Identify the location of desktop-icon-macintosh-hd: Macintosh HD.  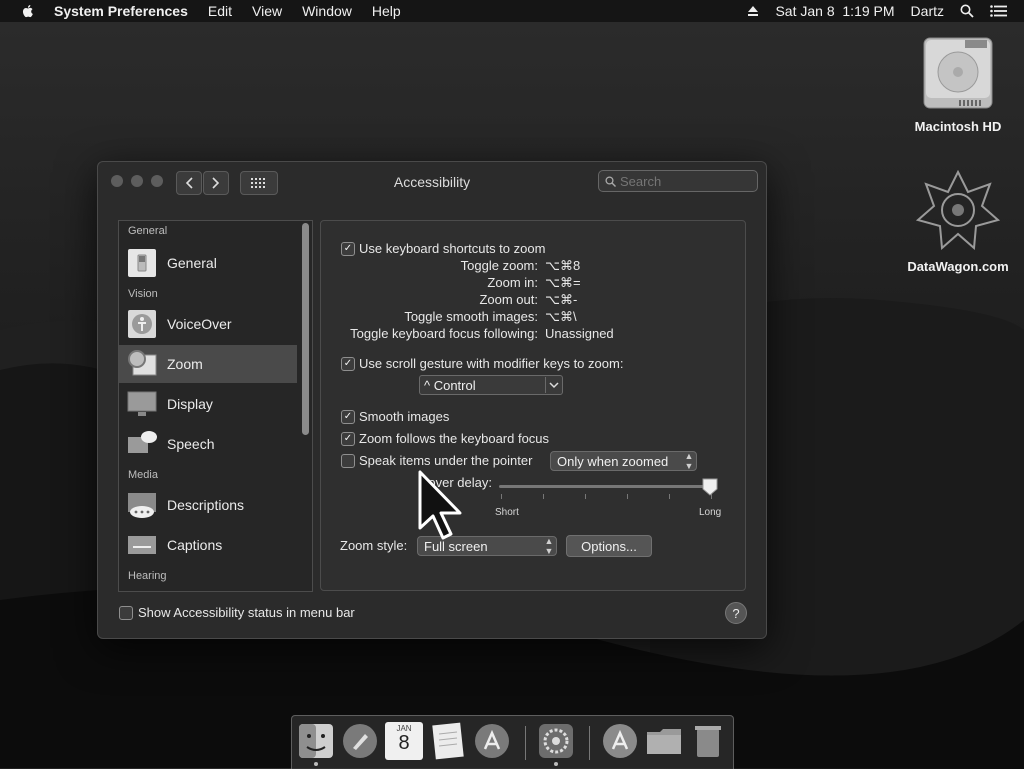
(958, 84).